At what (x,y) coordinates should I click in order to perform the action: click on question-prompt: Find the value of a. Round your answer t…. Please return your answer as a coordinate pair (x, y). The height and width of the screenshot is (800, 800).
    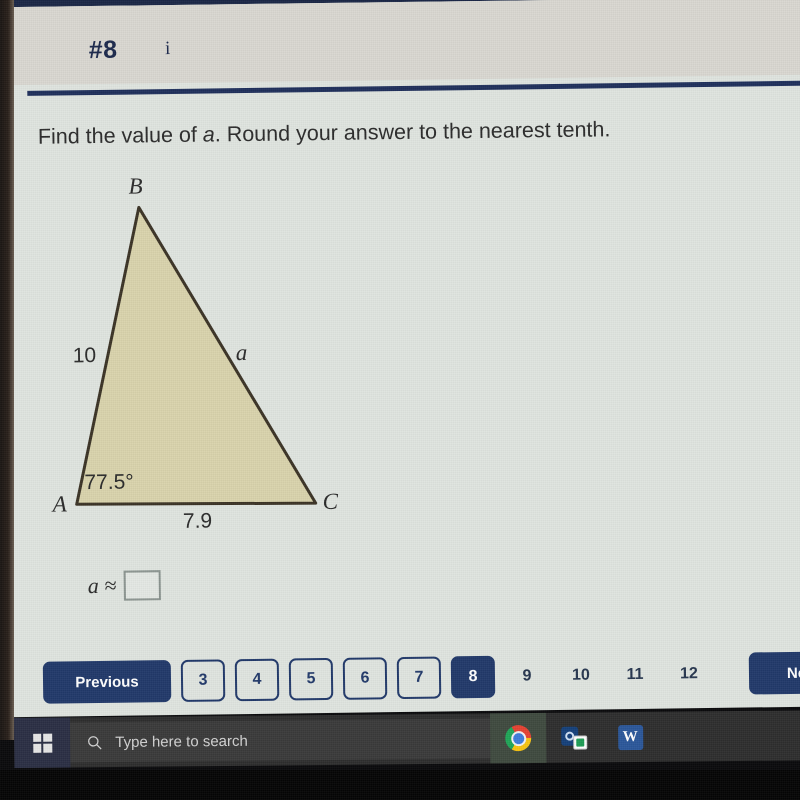
    Looking at the image, I should click on (324, 133).